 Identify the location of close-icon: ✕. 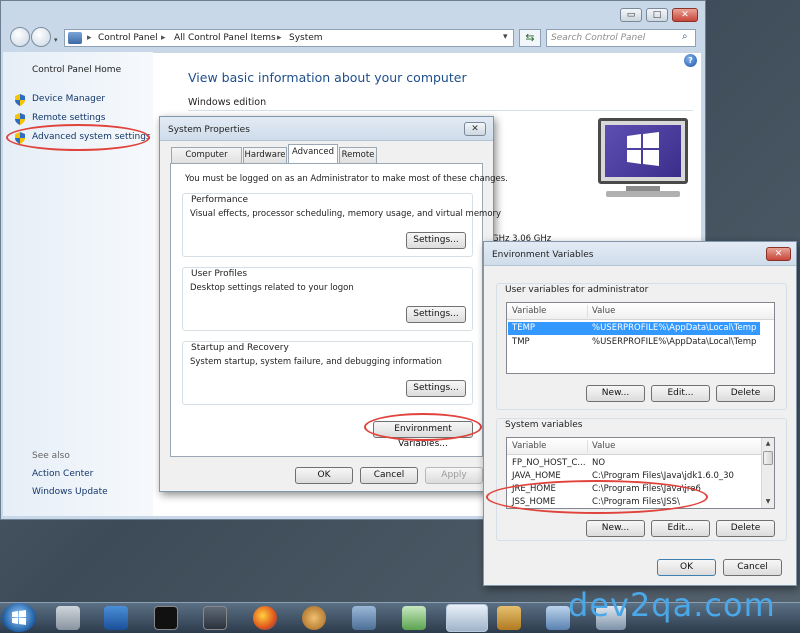
(778, 254).